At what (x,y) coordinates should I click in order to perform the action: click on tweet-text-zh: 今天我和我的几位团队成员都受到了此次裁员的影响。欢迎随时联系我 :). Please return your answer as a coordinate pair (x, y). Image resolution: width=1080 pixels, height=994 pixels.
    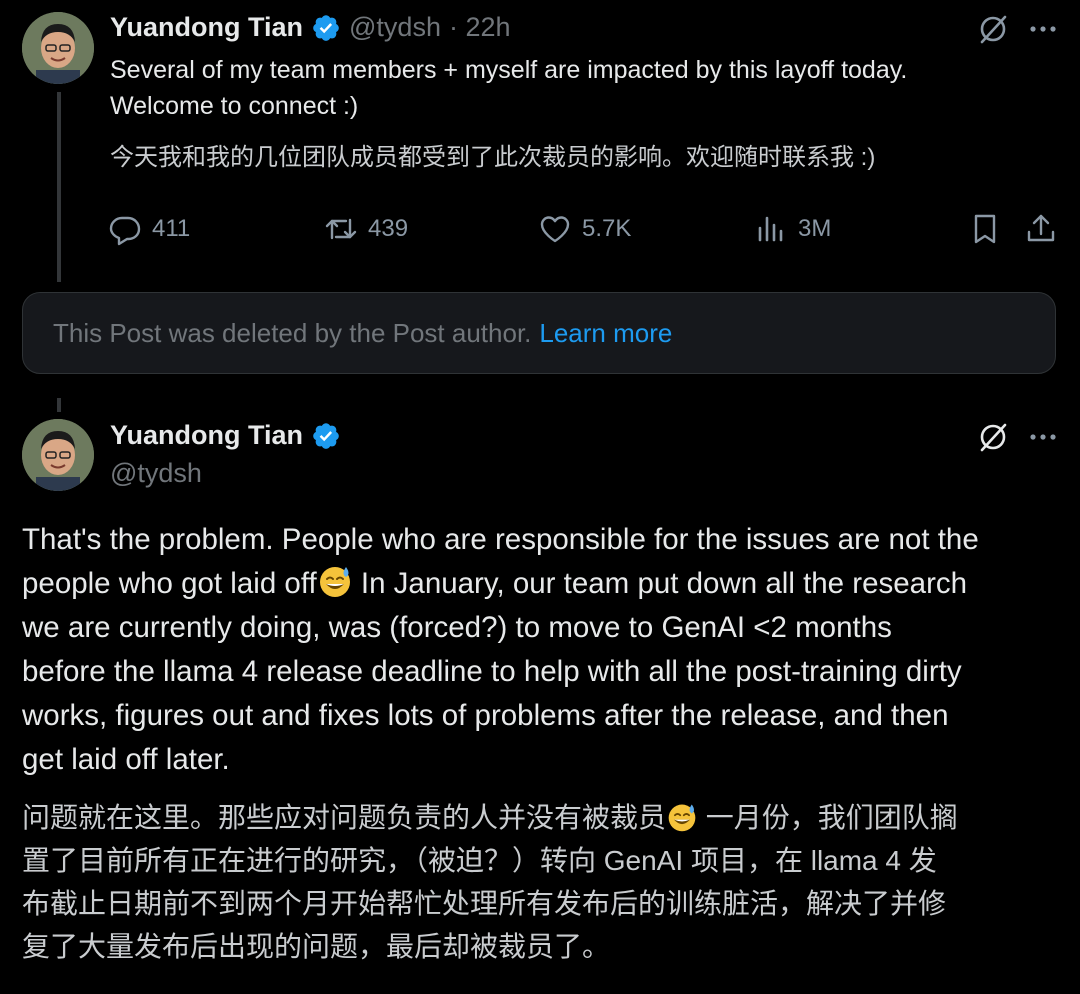
    Looking at the image, I should click on (493, 157).